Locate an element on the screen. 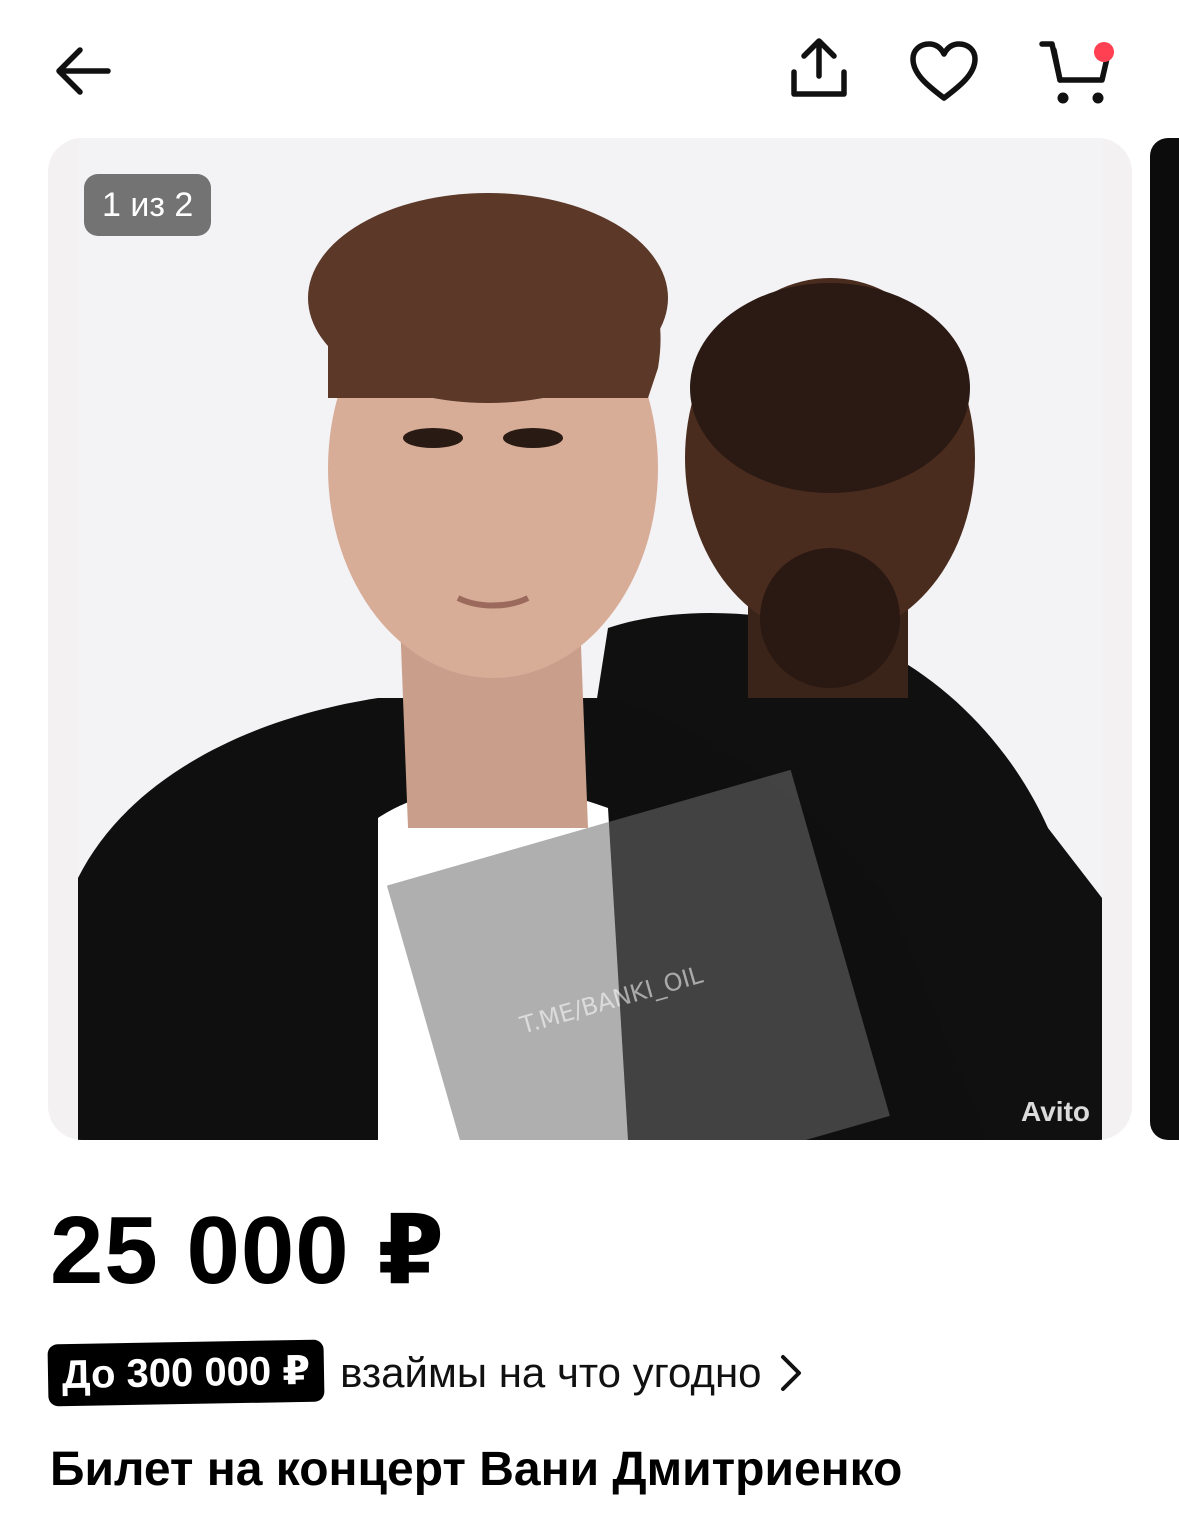 The image size is (1179, 1536). chevron-right-icon is located at coordinates (790, 1373).